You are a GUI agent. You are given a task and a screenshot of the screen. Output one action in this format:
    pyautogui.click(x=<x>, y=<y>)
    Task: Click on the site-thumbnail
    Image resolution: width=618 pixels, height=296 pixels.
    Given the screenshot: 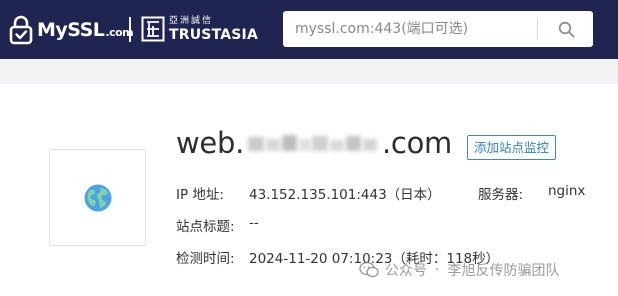 What is the action you would take?
    pyautogui.click(x=97, y=197)
    